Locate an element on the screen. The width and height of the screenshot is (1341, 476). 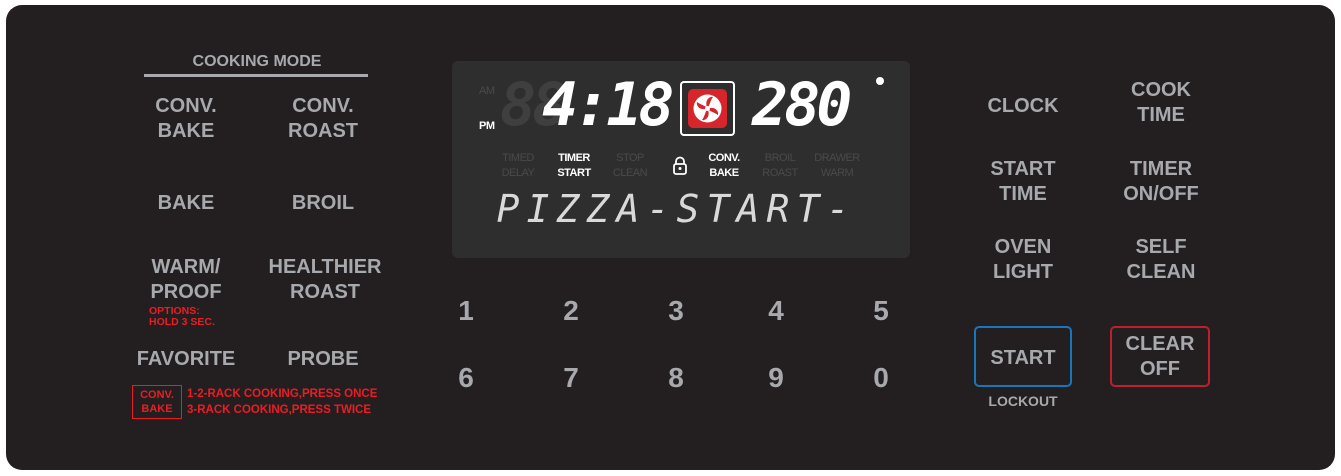
clock-button: CLOCK is located at coordinates (1023, 106).